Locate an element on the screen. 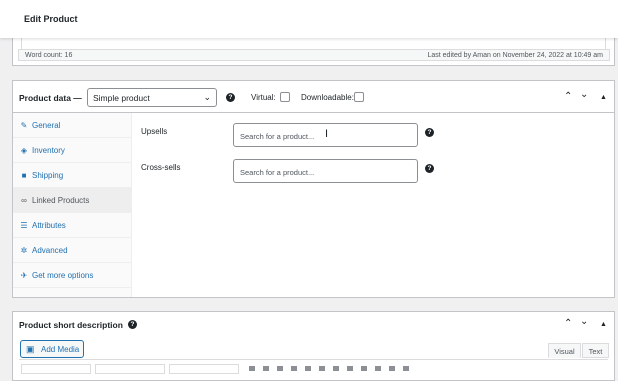  gear-icon: ✲ is located at coordinates (24, 250).